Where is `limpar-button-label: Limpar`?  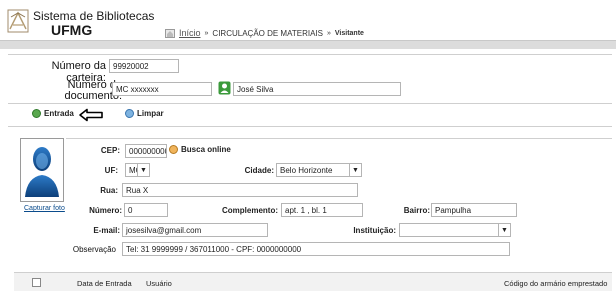
limpar-button-label: Limpar is located at coordinates (150, 113).